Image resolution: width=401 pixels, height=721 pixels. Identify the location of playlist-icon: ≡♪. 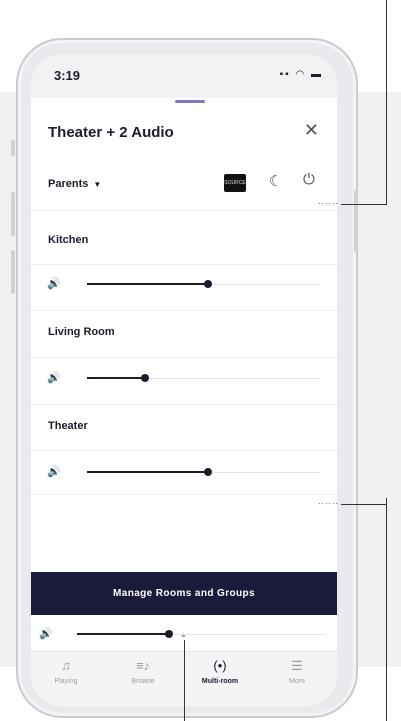
(143, 665).